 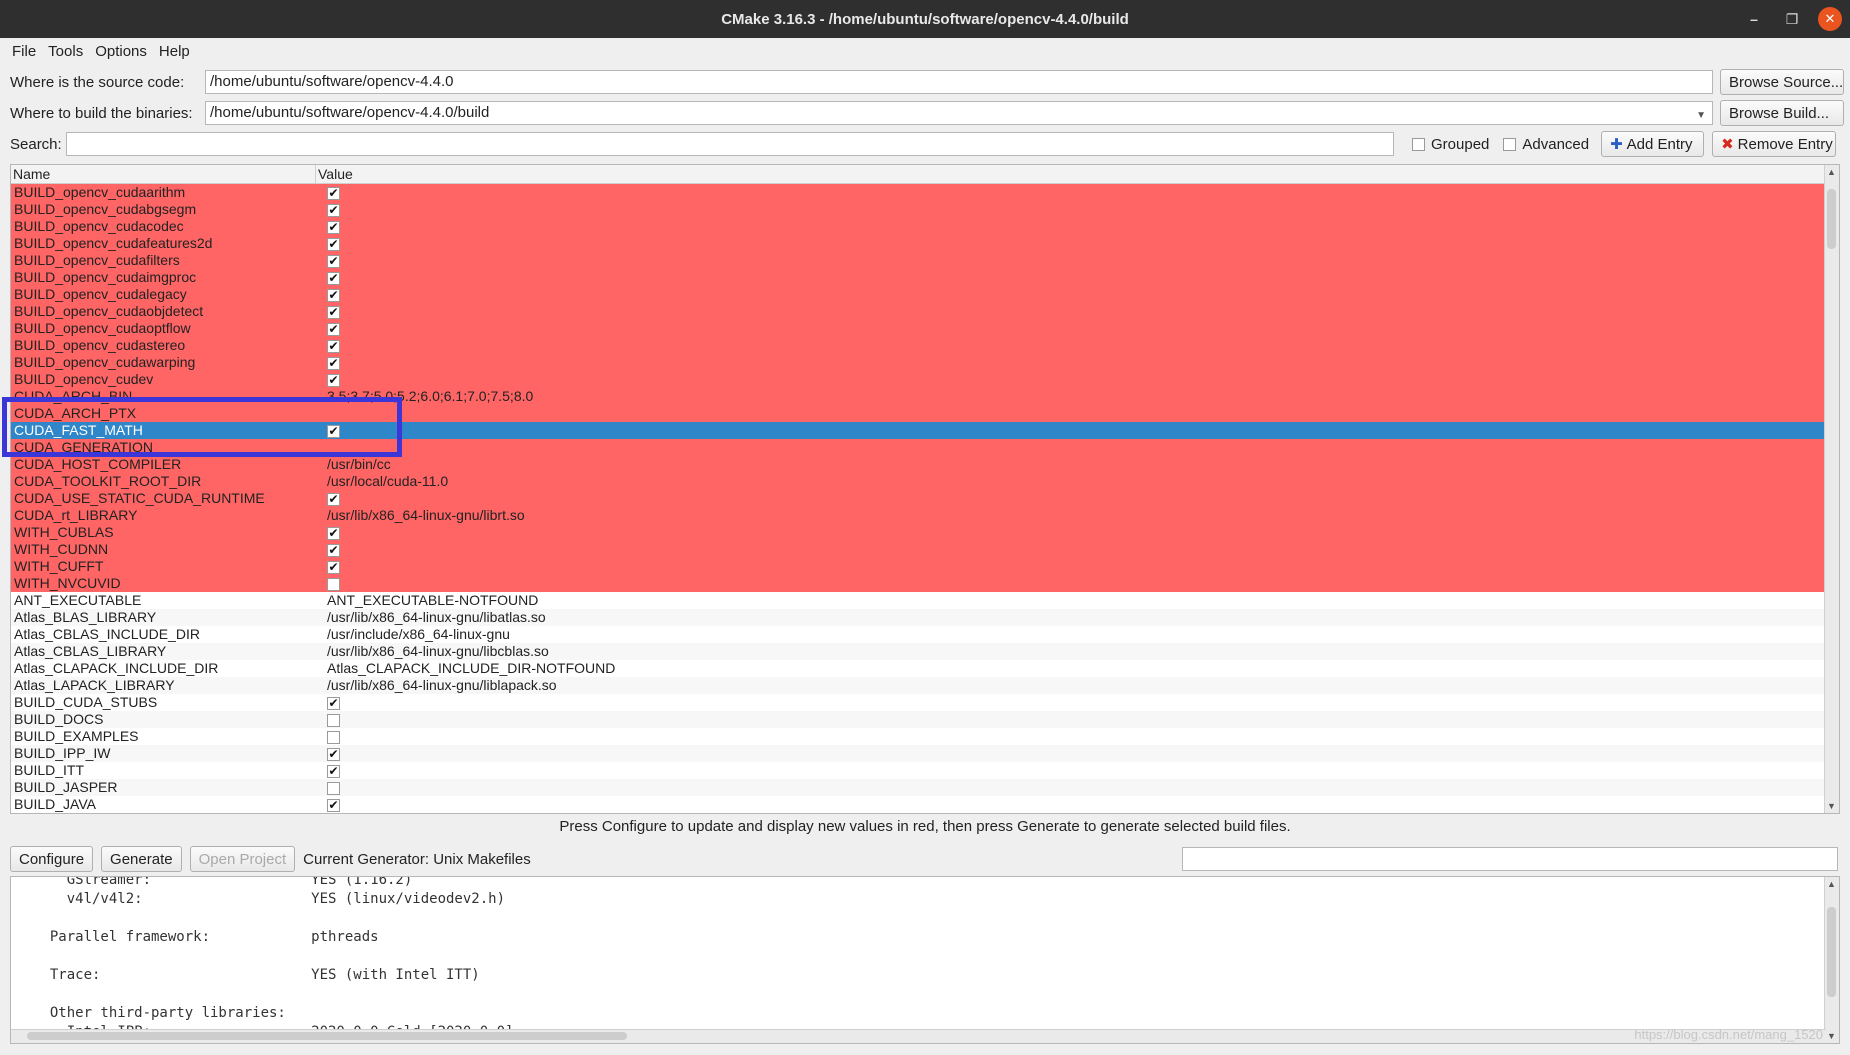 What do you see at coordinates (1701, 116) in the screenshot?
I see `chevron-down-icon: ▼` at bounding box center [1701, 116].